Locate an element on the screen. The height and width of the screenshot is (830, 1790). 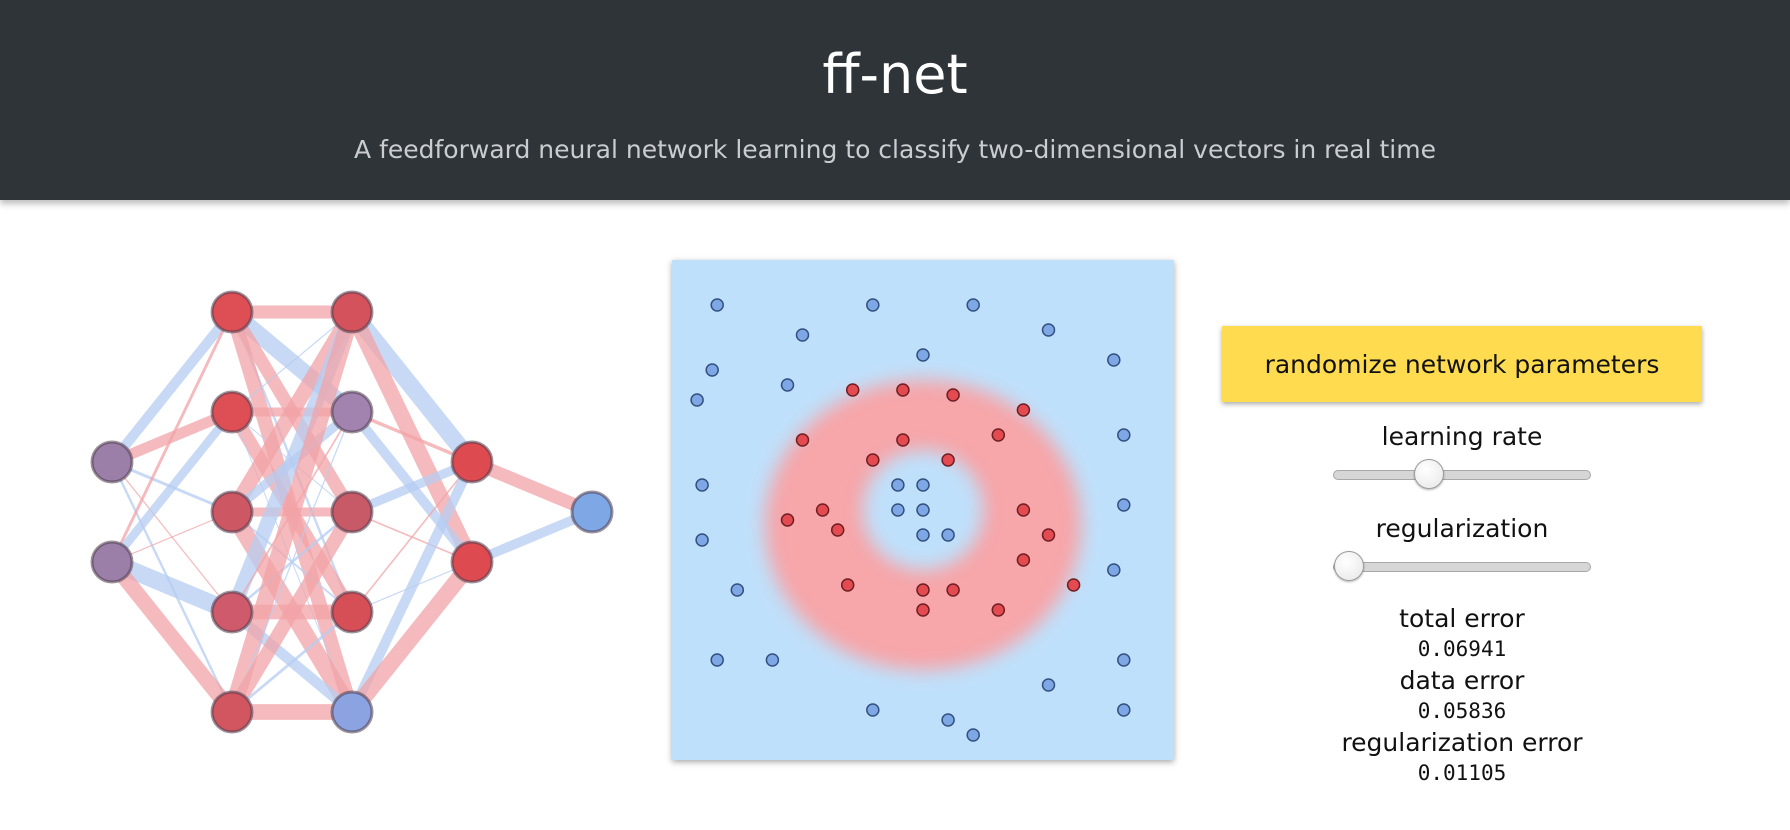
data-error-label: data error is located at coordinates (1462, 680).